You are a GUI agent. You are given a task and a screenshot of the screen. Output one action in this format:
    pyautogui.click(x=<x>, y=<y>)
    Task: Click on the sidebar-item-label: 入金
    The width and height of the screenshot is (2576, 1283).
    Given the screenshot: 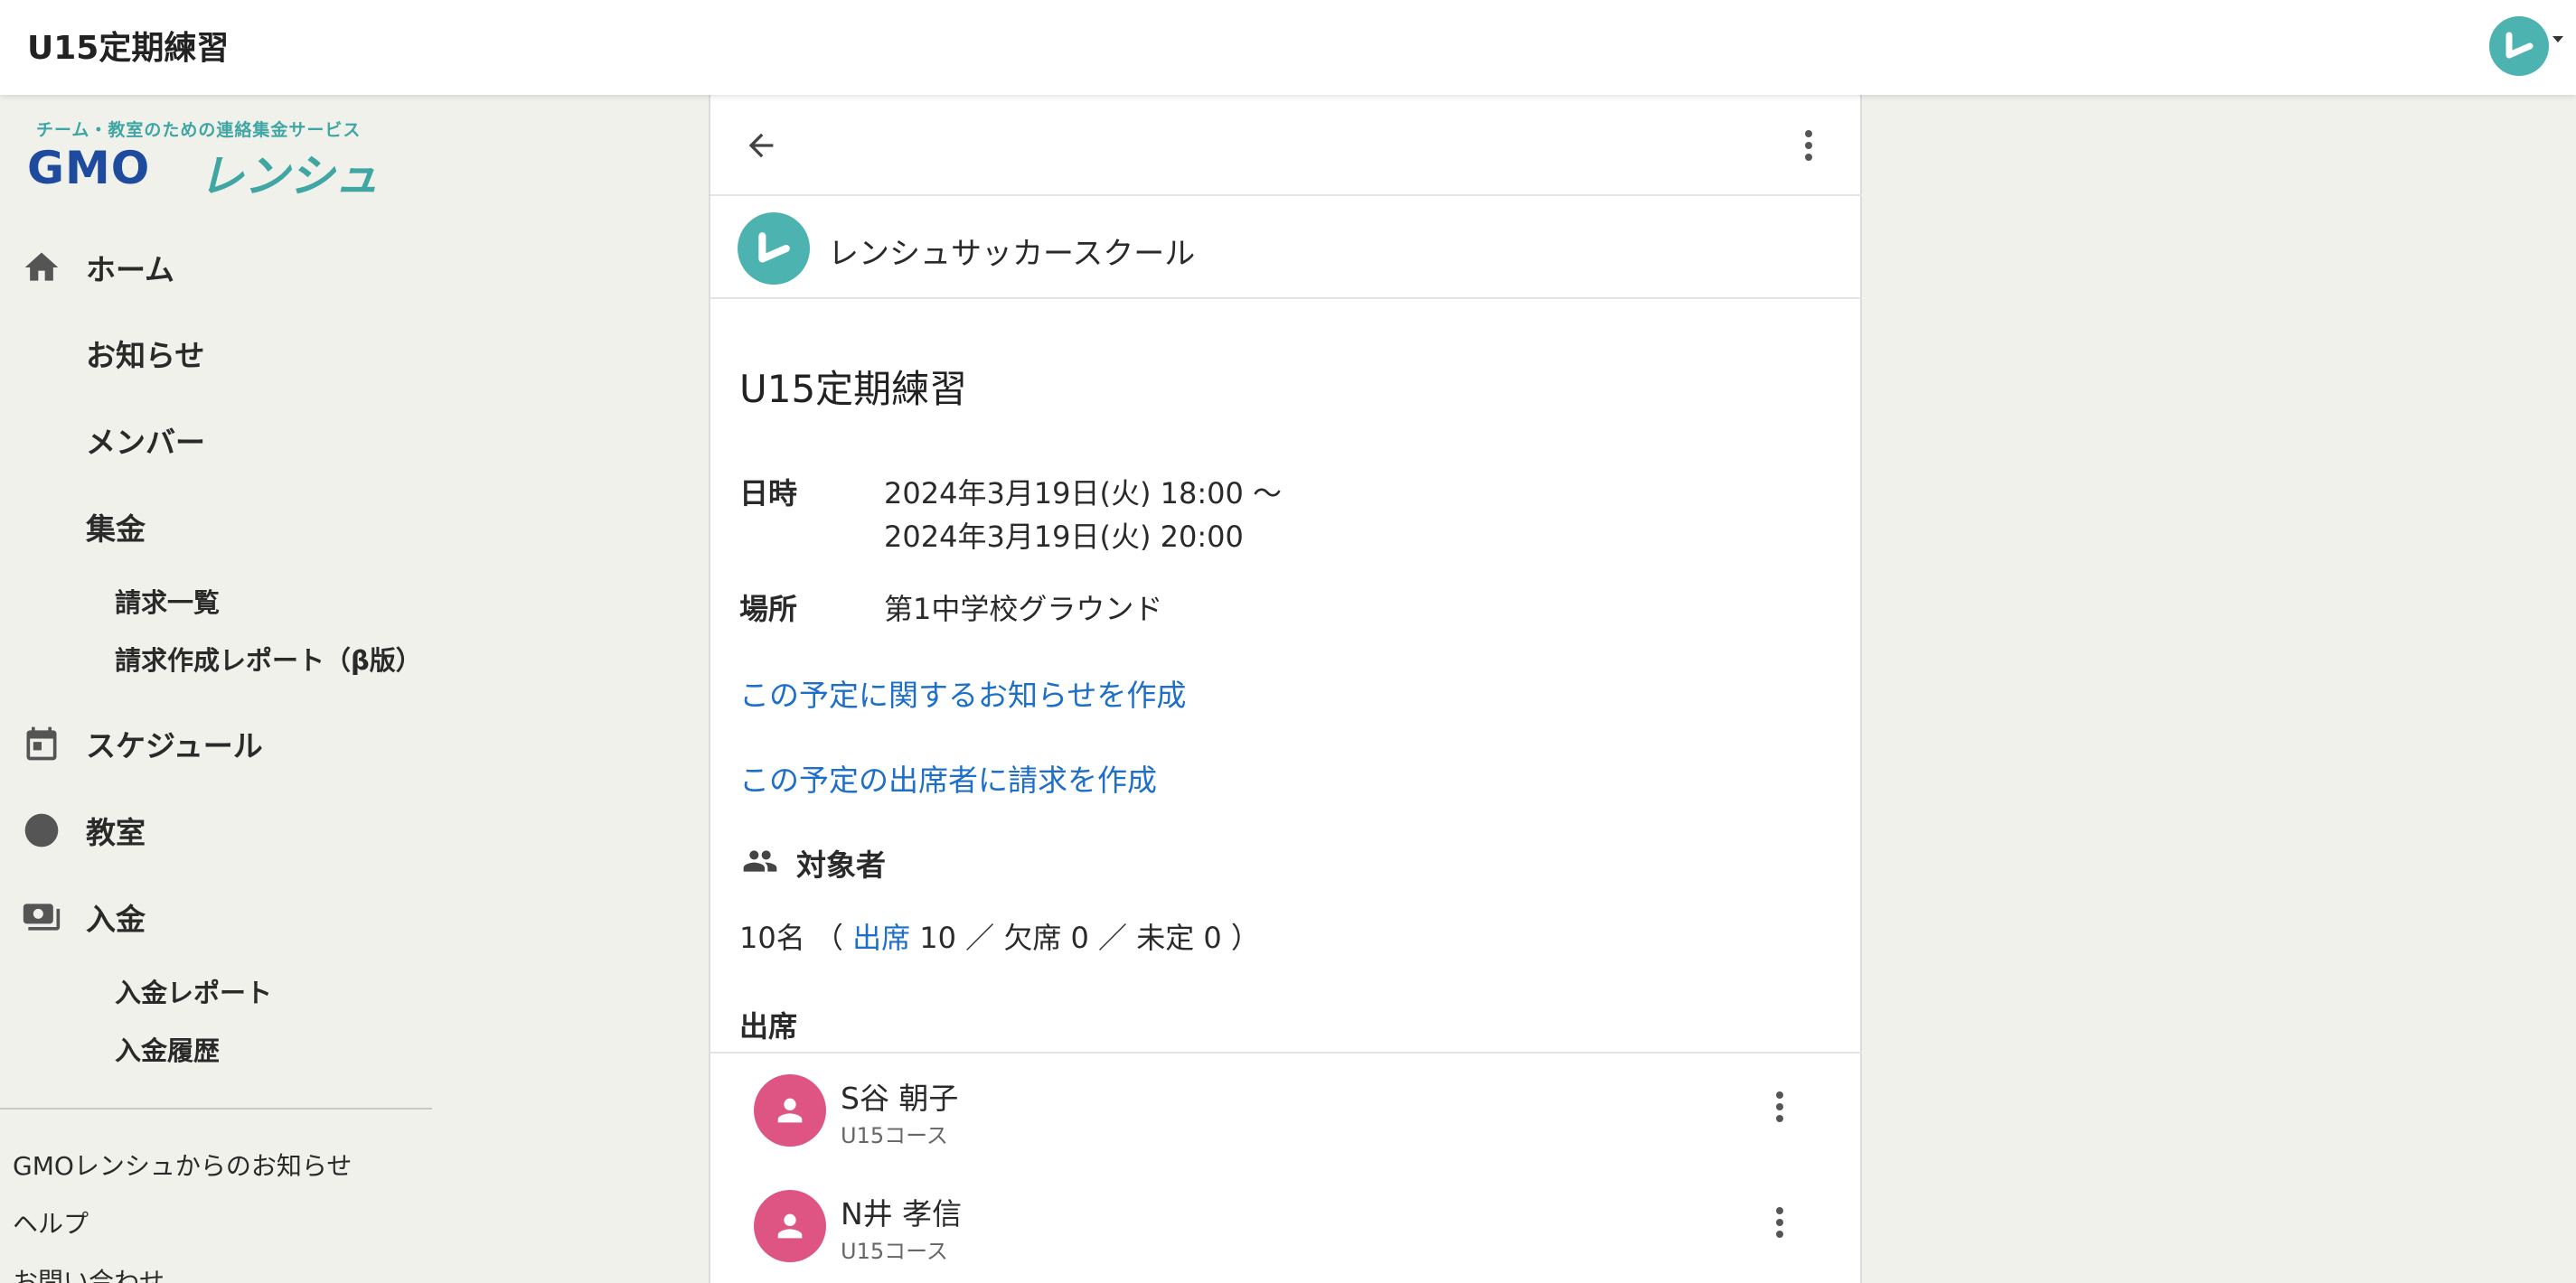 What is the action you would take?
    pyautogui.click(x=116, y=919)
    